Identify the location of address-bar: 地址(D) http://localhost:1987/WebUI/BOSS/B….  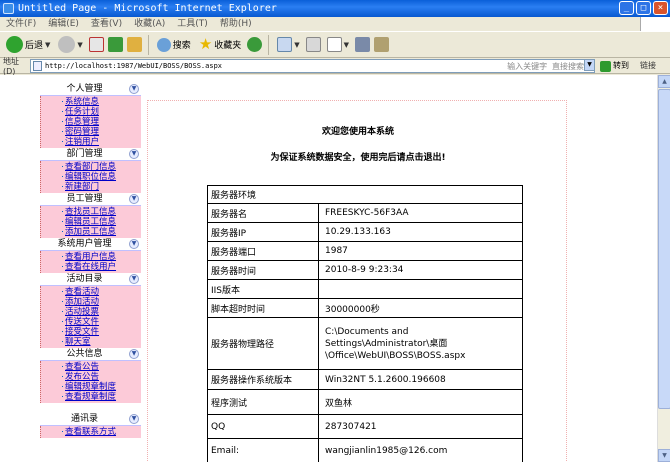
(335, 66).